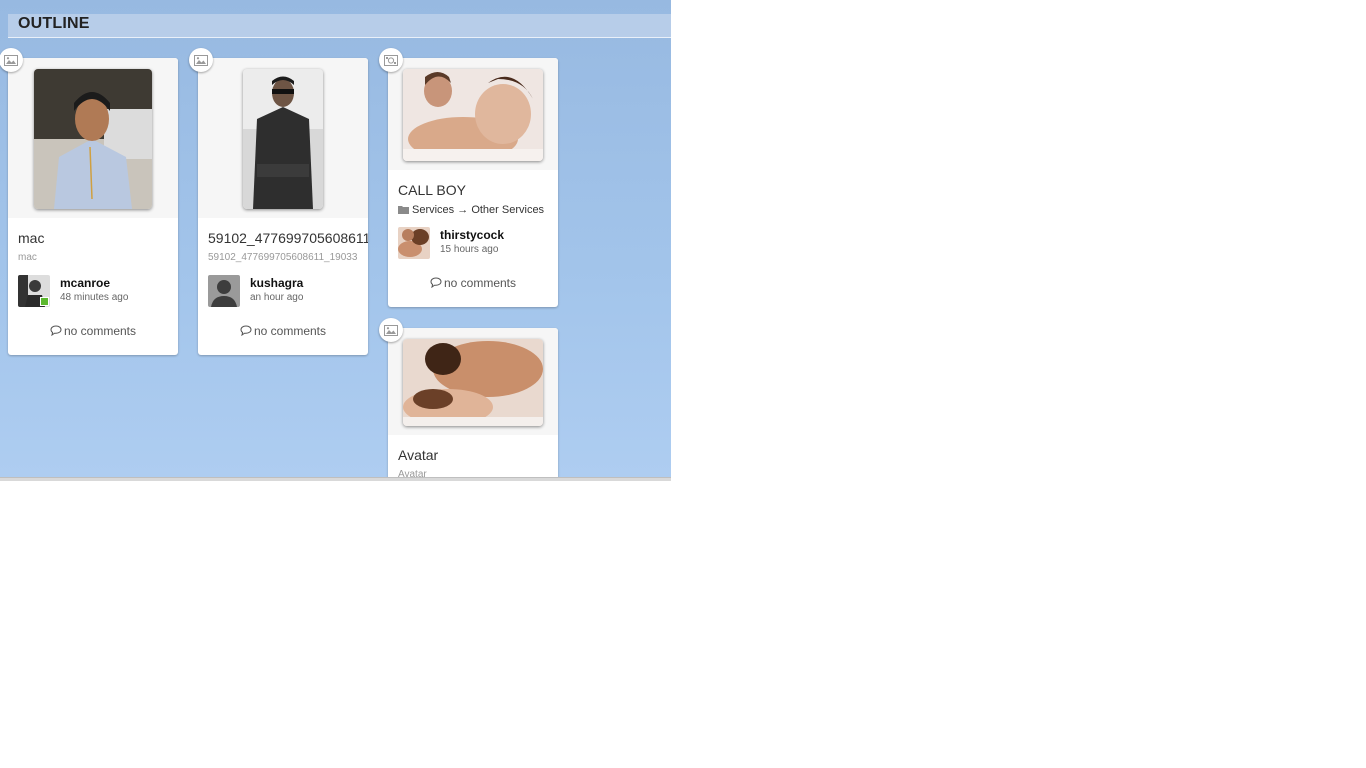 This screenshot has width=1366, height=768. What do you see at coordinates (403, 210) in the screenshot?
I see `folder-icon` at bounding box center [403, 210].